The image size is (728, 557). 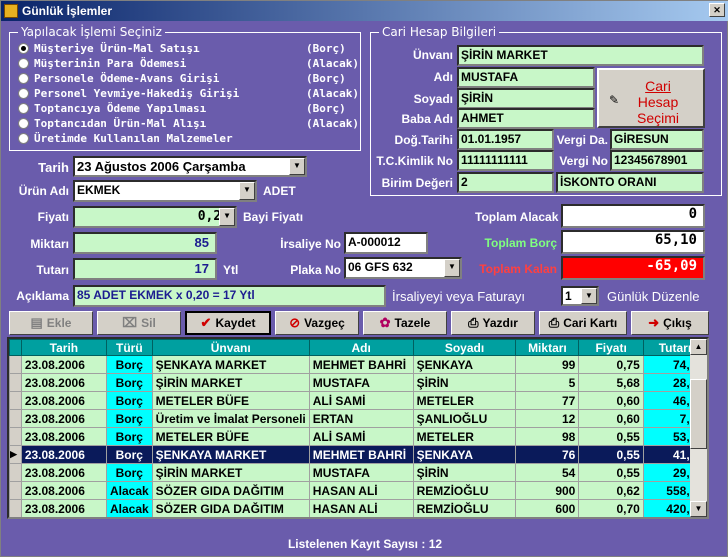 What do you see at coordinates (15, 454) in the screenshot?
I see `row-indicator: ▶` at bounding box center [15, 454].